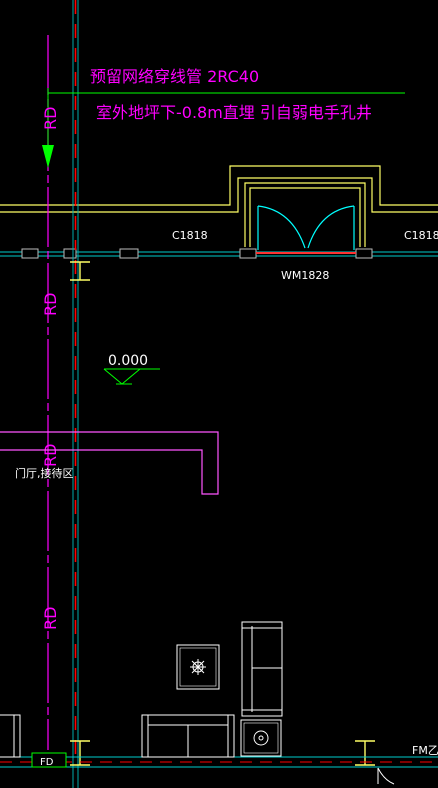  Describe the element at coordinates (234, 112) in the screenshot. I see `annotation-line-2: 室外地坪下-0.8m直埋 引自弱电手孔井` at that location.